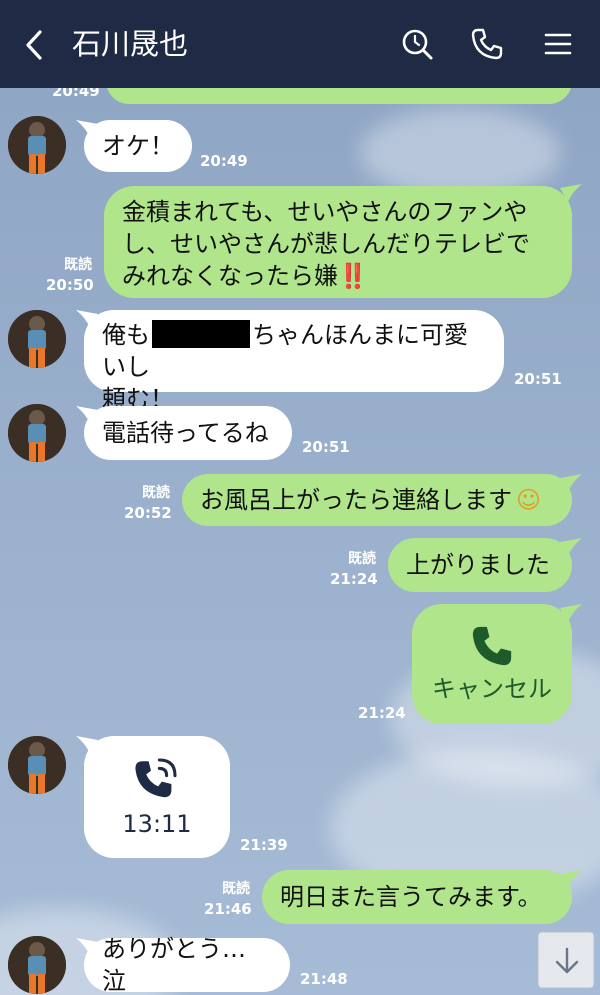  I want to click on redaction-block, so click(201, 334).